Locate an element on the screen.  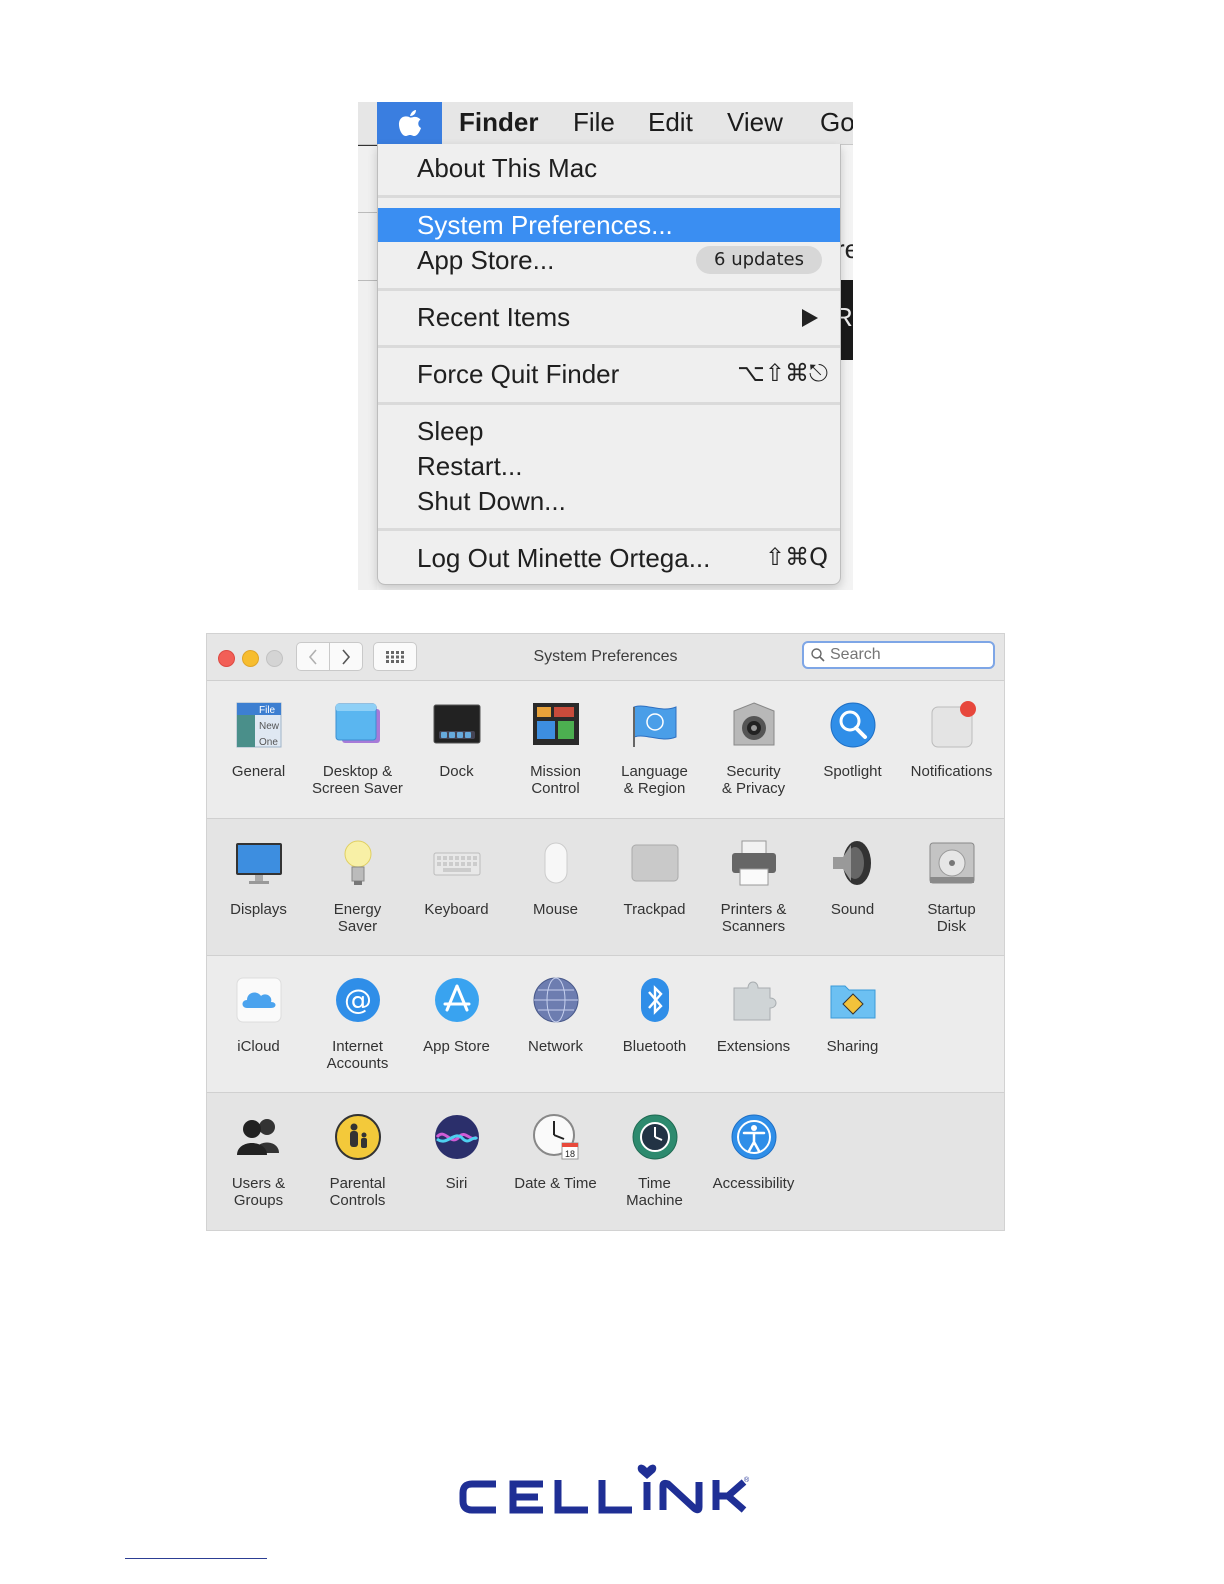
dock-icon is located at coordinates (457, 724).